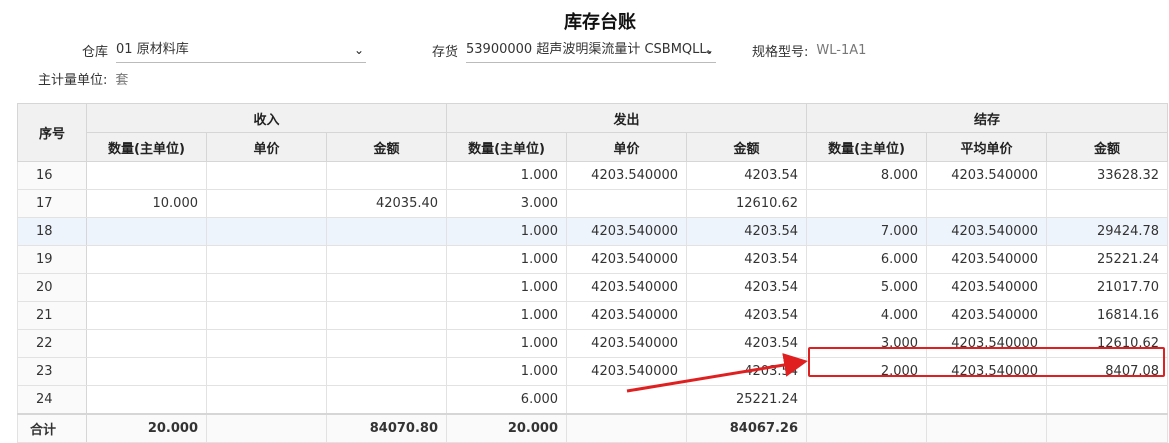  I want to click on cell-balance-qty: 6.000, so click(867, 259).